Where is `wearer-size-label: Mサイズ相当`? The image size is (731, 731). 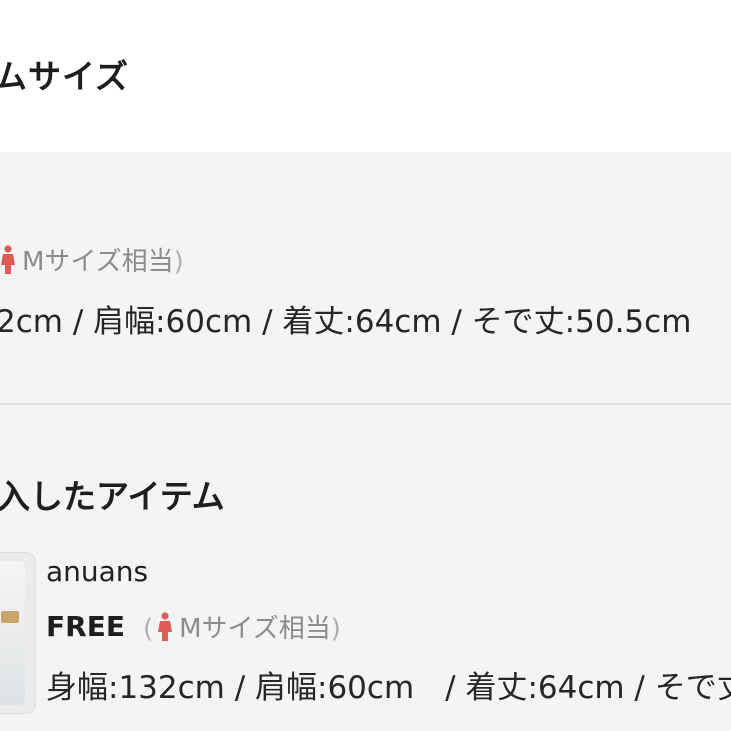
wearer-size-label: Mサイズ相当 is located at coordinates (98, 262).